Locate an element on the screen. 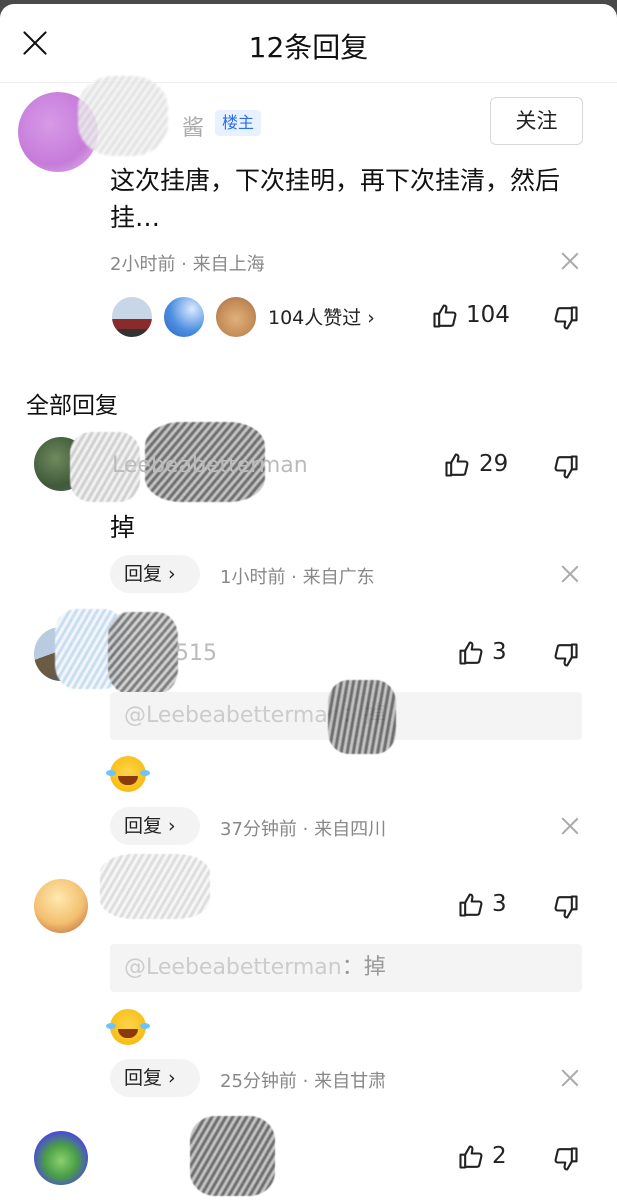 This screenshot has width=617, height=1200. reply-like-count: 2 is located at coordinates (499, 1156).